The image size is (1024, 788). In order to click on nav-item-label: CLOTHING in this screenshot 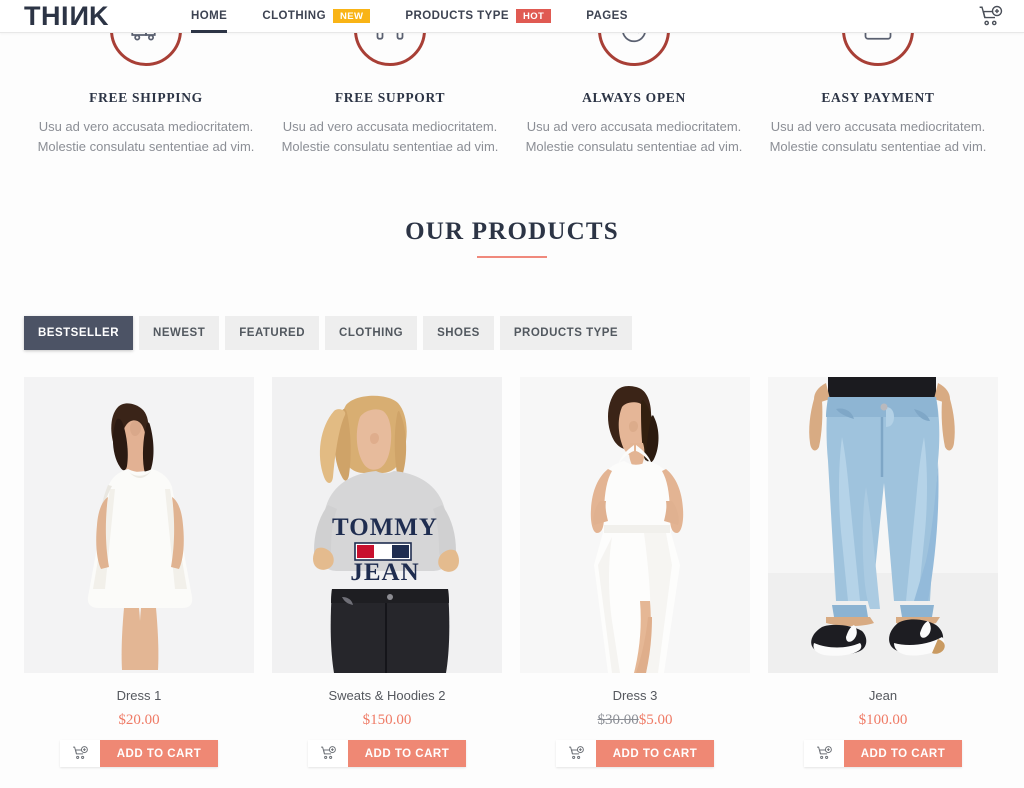, I will do `click(294, 16)`.